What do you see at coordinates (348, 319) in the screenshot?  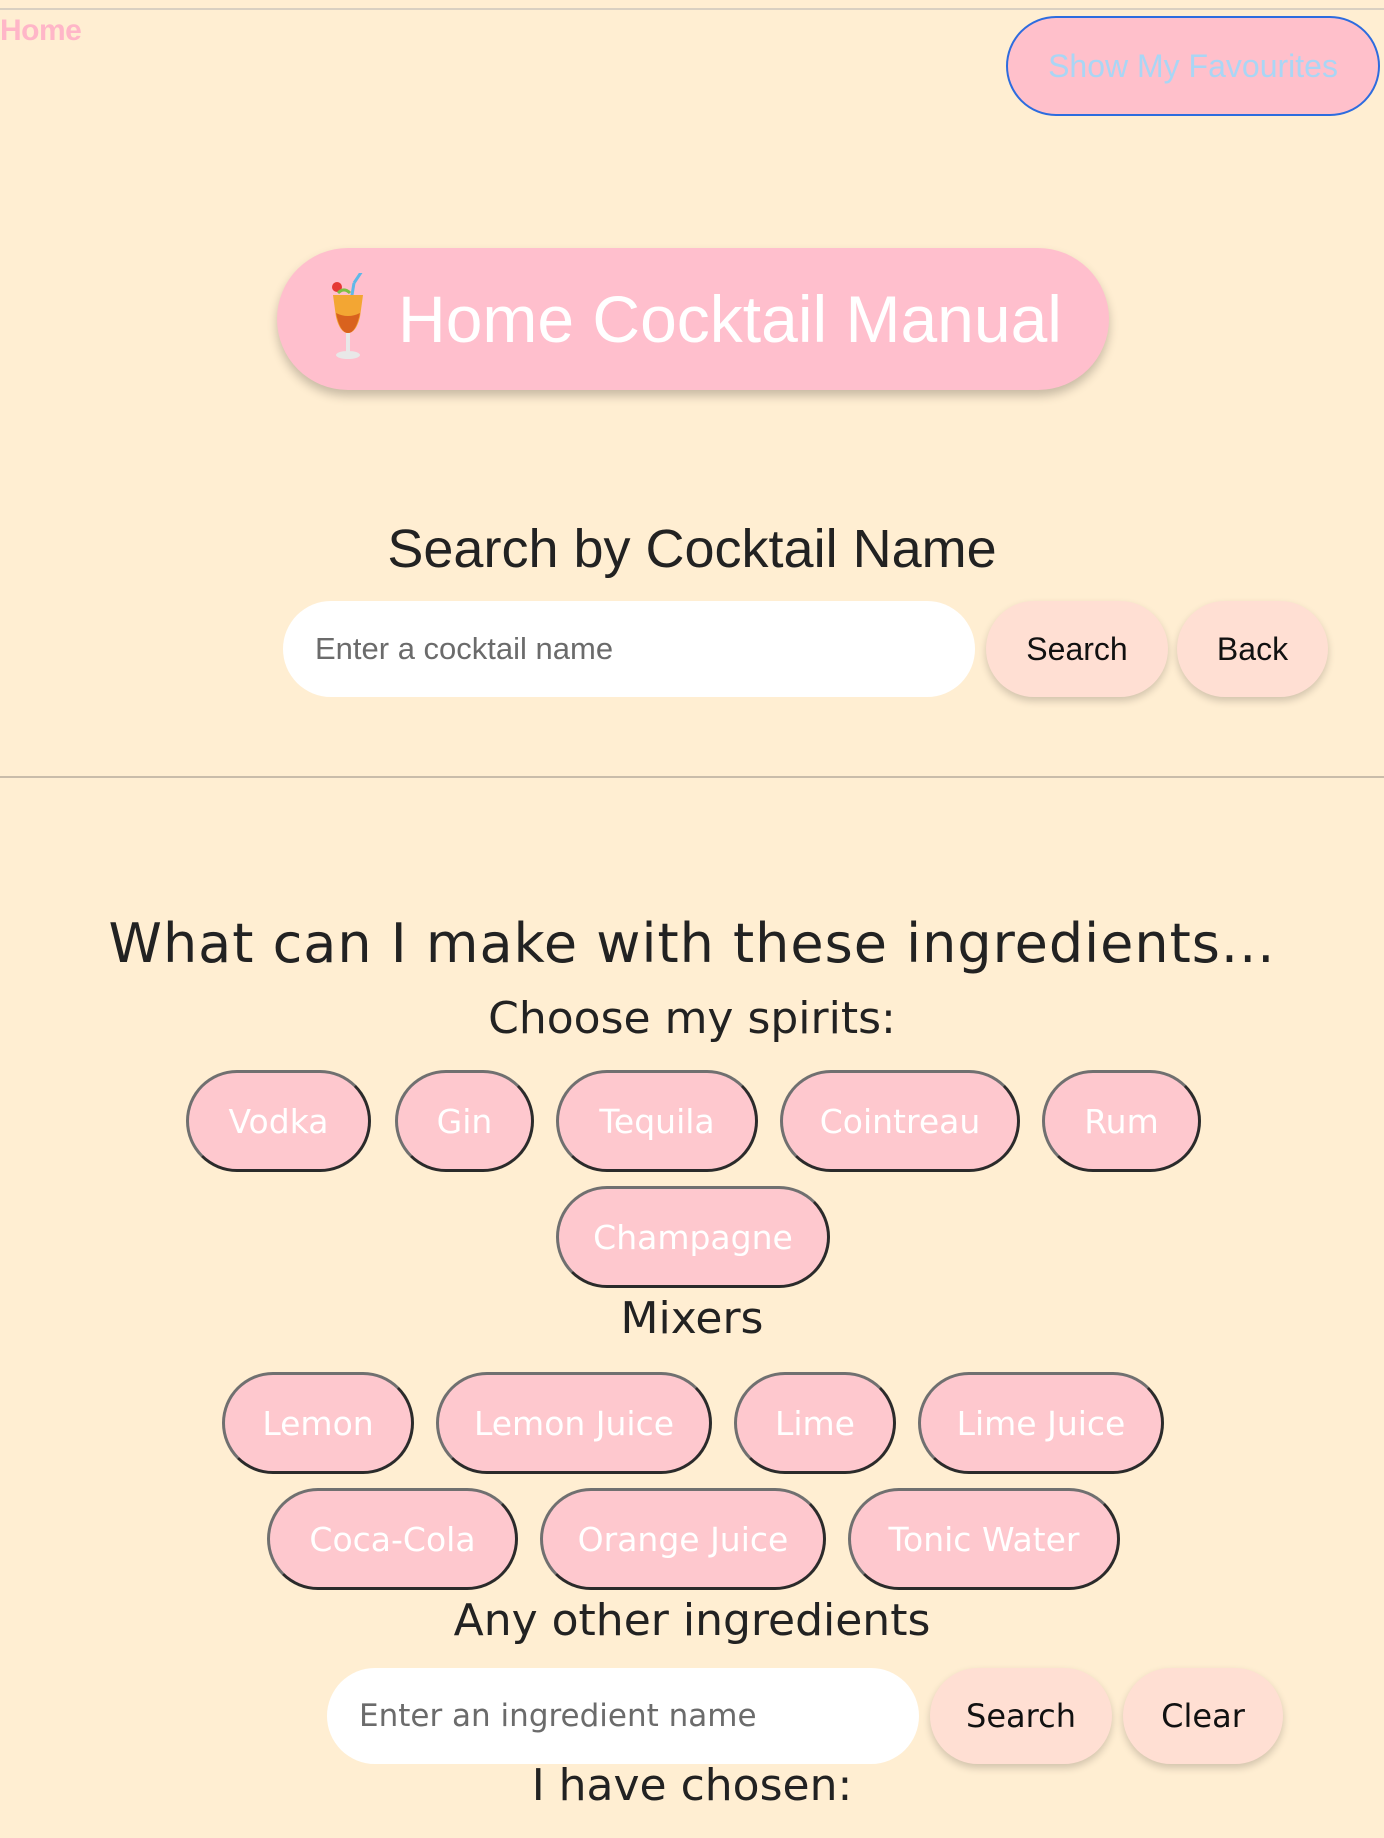 I see `cocktail-glass-icon` at bounding box center [348, 319].